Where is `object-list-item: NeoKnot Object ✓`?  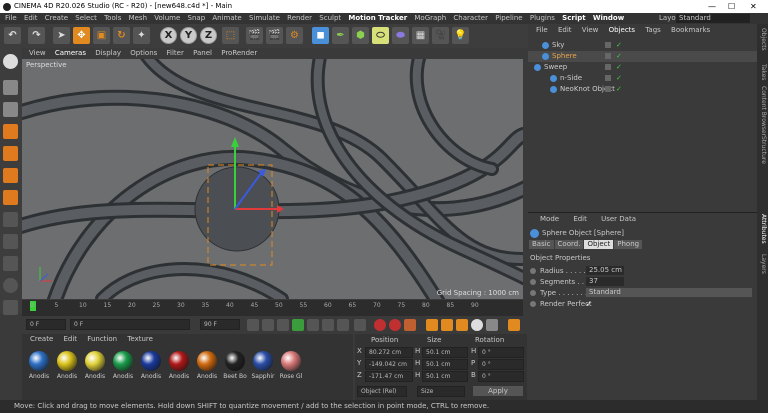
object-list-item: NeoKnot Object ✓ is located at coordinates (642, 89).